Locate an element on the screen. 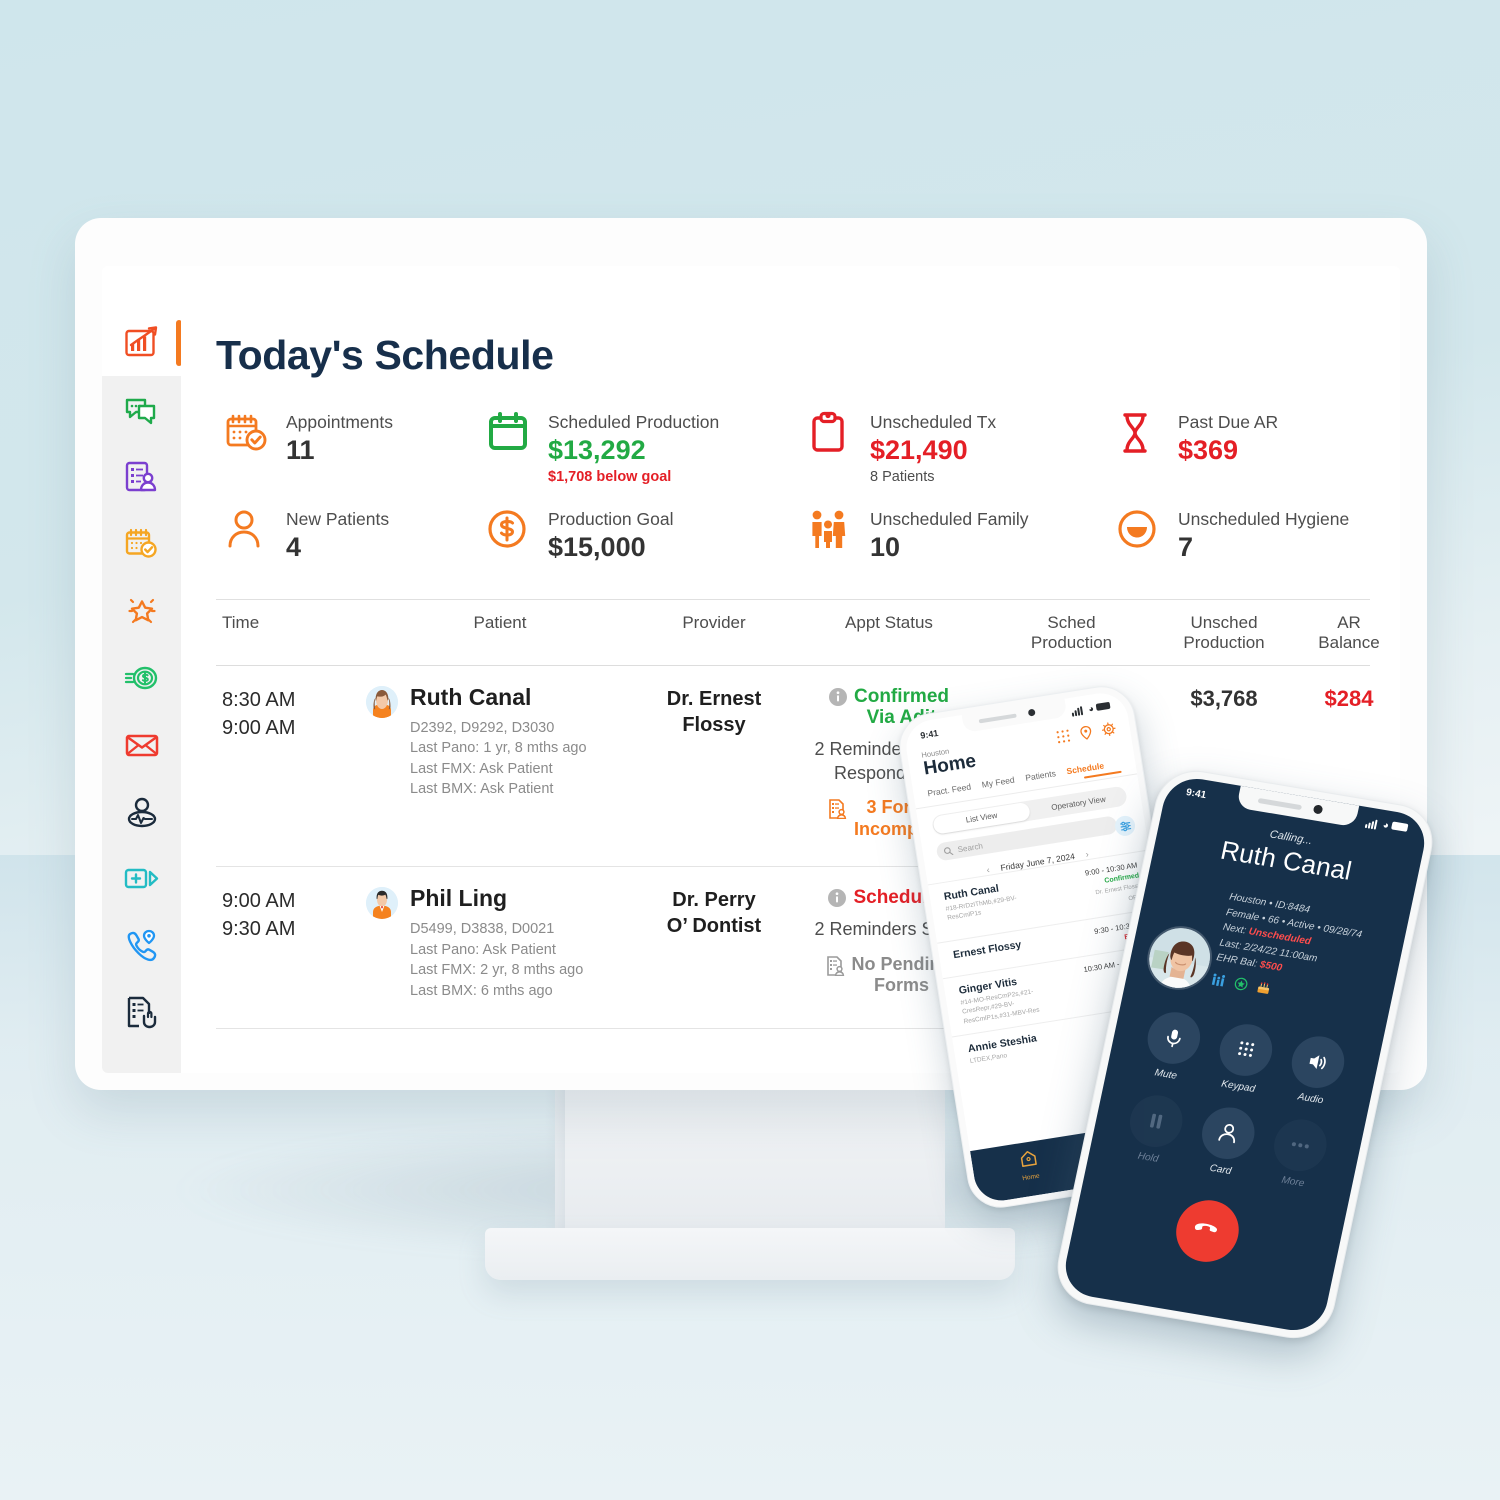 The width and height of the screenshot is (1500, 1500). sidebar-item-phone is located at coordinates (141, 945).